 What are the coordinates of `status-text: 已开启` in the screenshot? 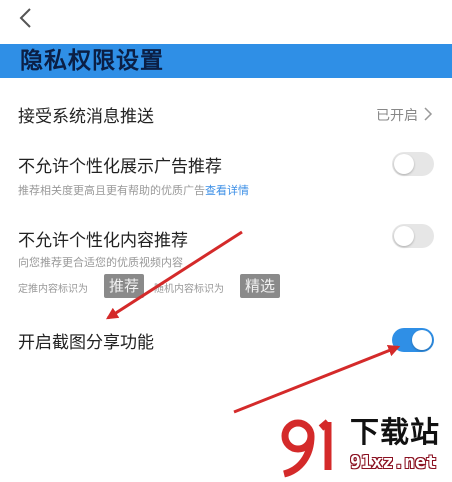 It's located at (397, 116).